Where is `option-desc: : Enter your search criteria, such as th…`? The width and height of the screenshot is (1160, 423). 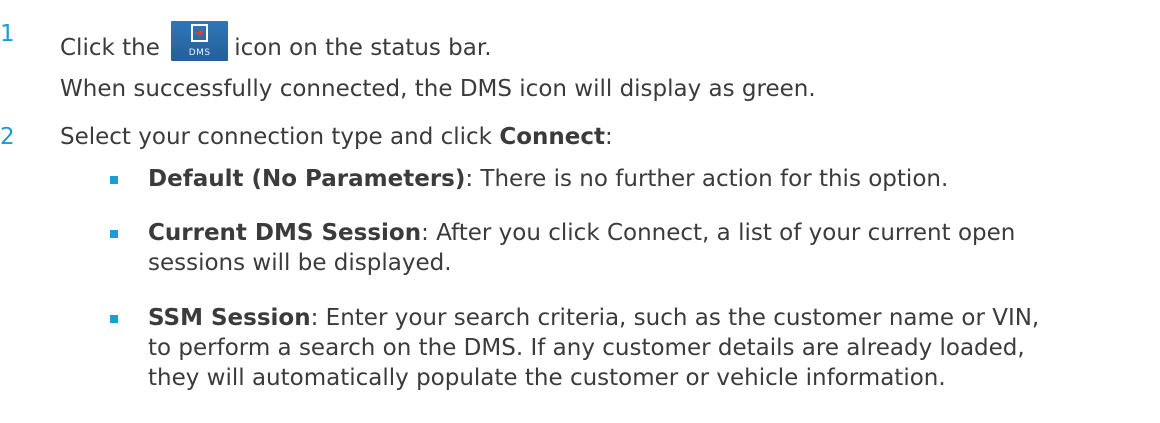
option-desc: : Enter your search criteria, such as th… is located at coordinates (675, 318).